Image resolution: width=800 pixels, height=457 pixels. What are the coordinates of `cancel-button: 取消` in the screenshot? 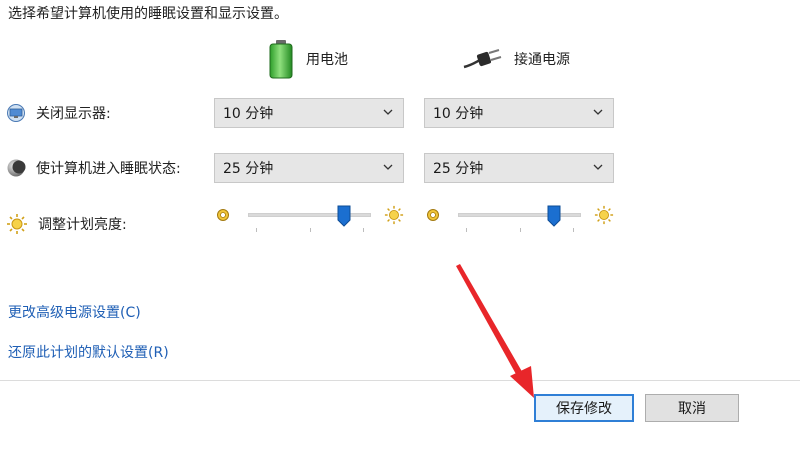 It's located at (692, 408).